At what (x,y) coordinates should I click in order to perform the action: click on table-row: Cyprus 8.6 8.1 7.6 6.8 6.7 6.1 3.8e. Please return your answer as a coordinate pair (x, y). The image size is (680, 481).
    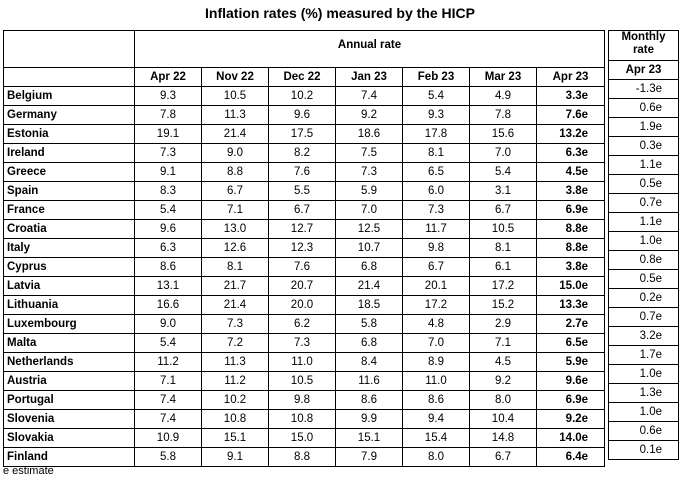
    Looking at the image, I should click on (304, 267).